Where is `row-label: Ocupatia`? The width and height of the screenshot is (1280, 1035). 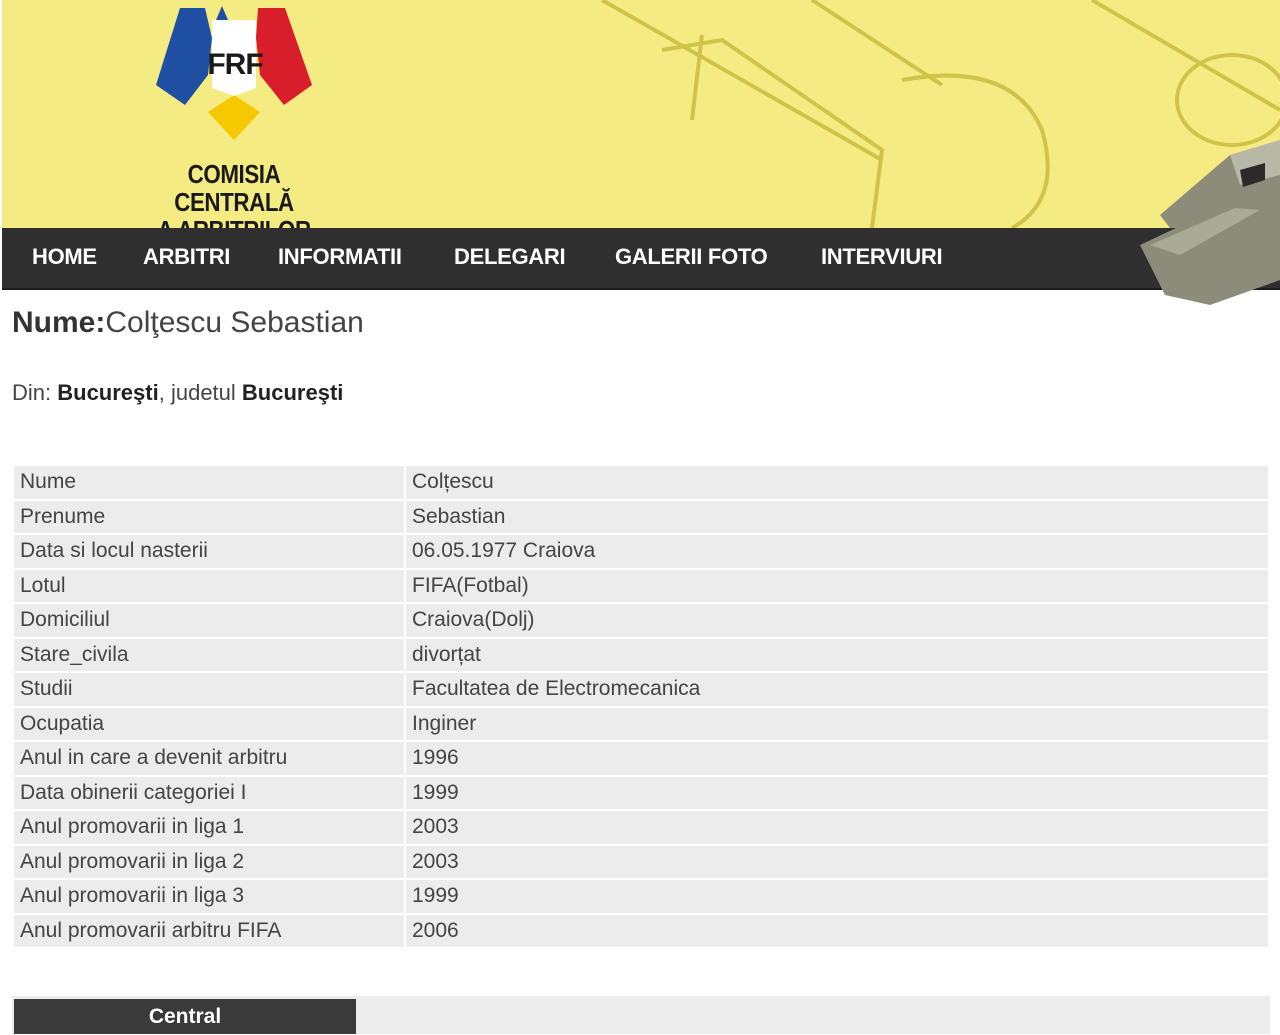
row-label: Ocupatia is located at coordinates (209, 723).